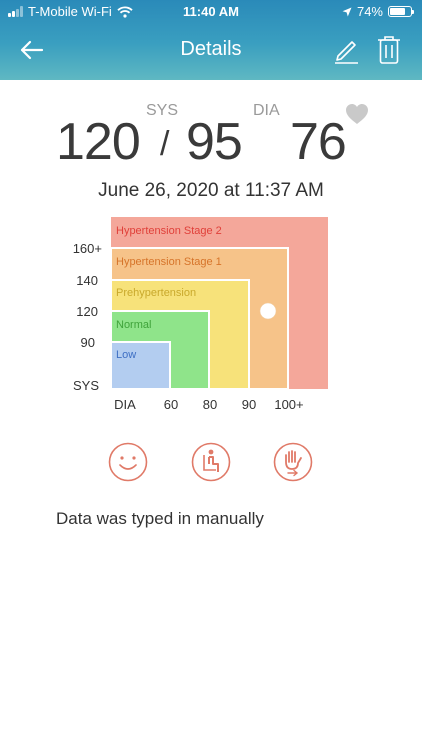 The image size is (422, 750). What do you see at coordinates (98, 142) in the screenshot?
I see `systolic-value: 120` at bounding box center [98, 142].